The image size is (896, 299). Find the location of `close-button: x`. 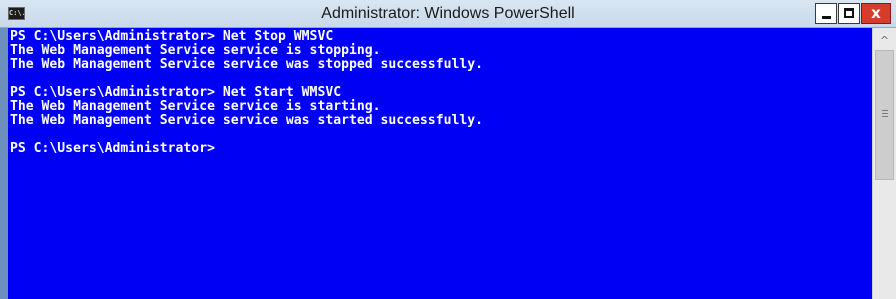

close-button: x is located at coordinates (876, 13).